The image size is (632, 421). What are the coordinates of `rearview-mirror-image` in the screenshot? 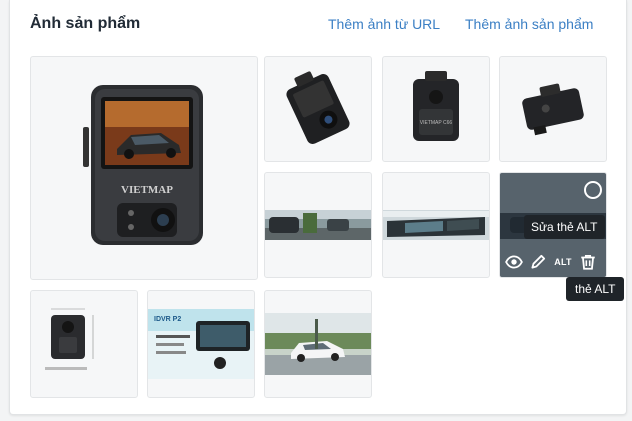 It's located at (436, 225).